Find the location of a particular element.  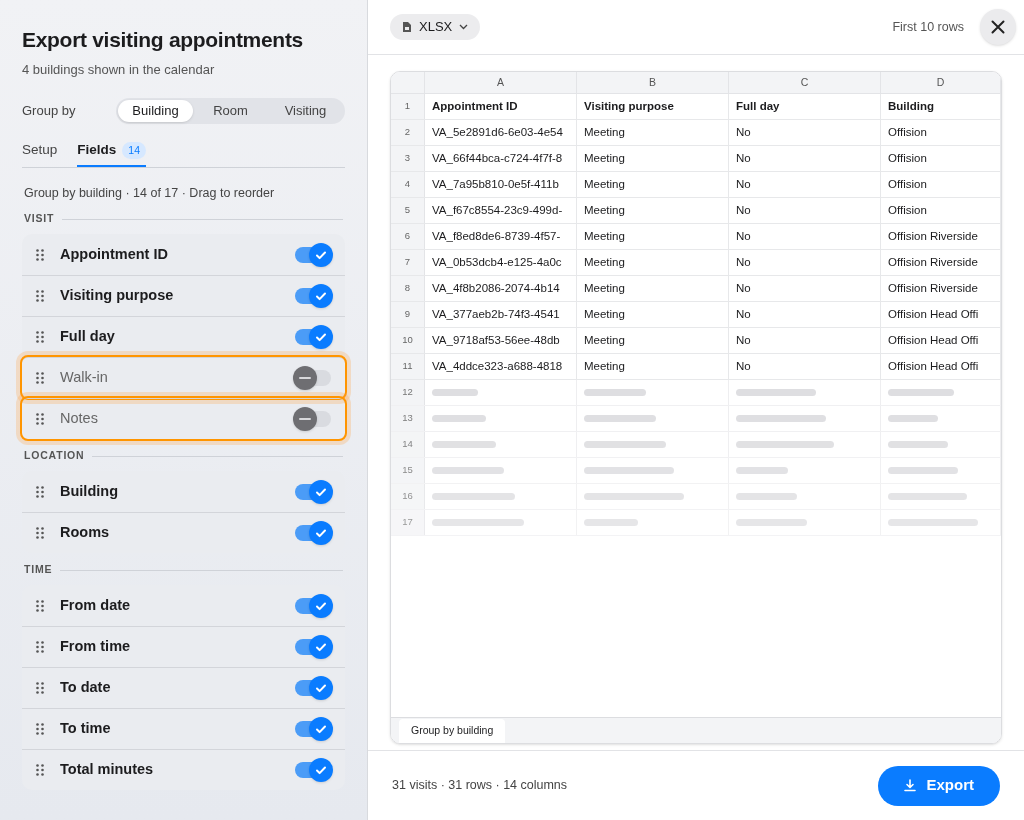

table-cell: VA_4f8b2086-2074-4b14 is located at coordinates (501, 288).